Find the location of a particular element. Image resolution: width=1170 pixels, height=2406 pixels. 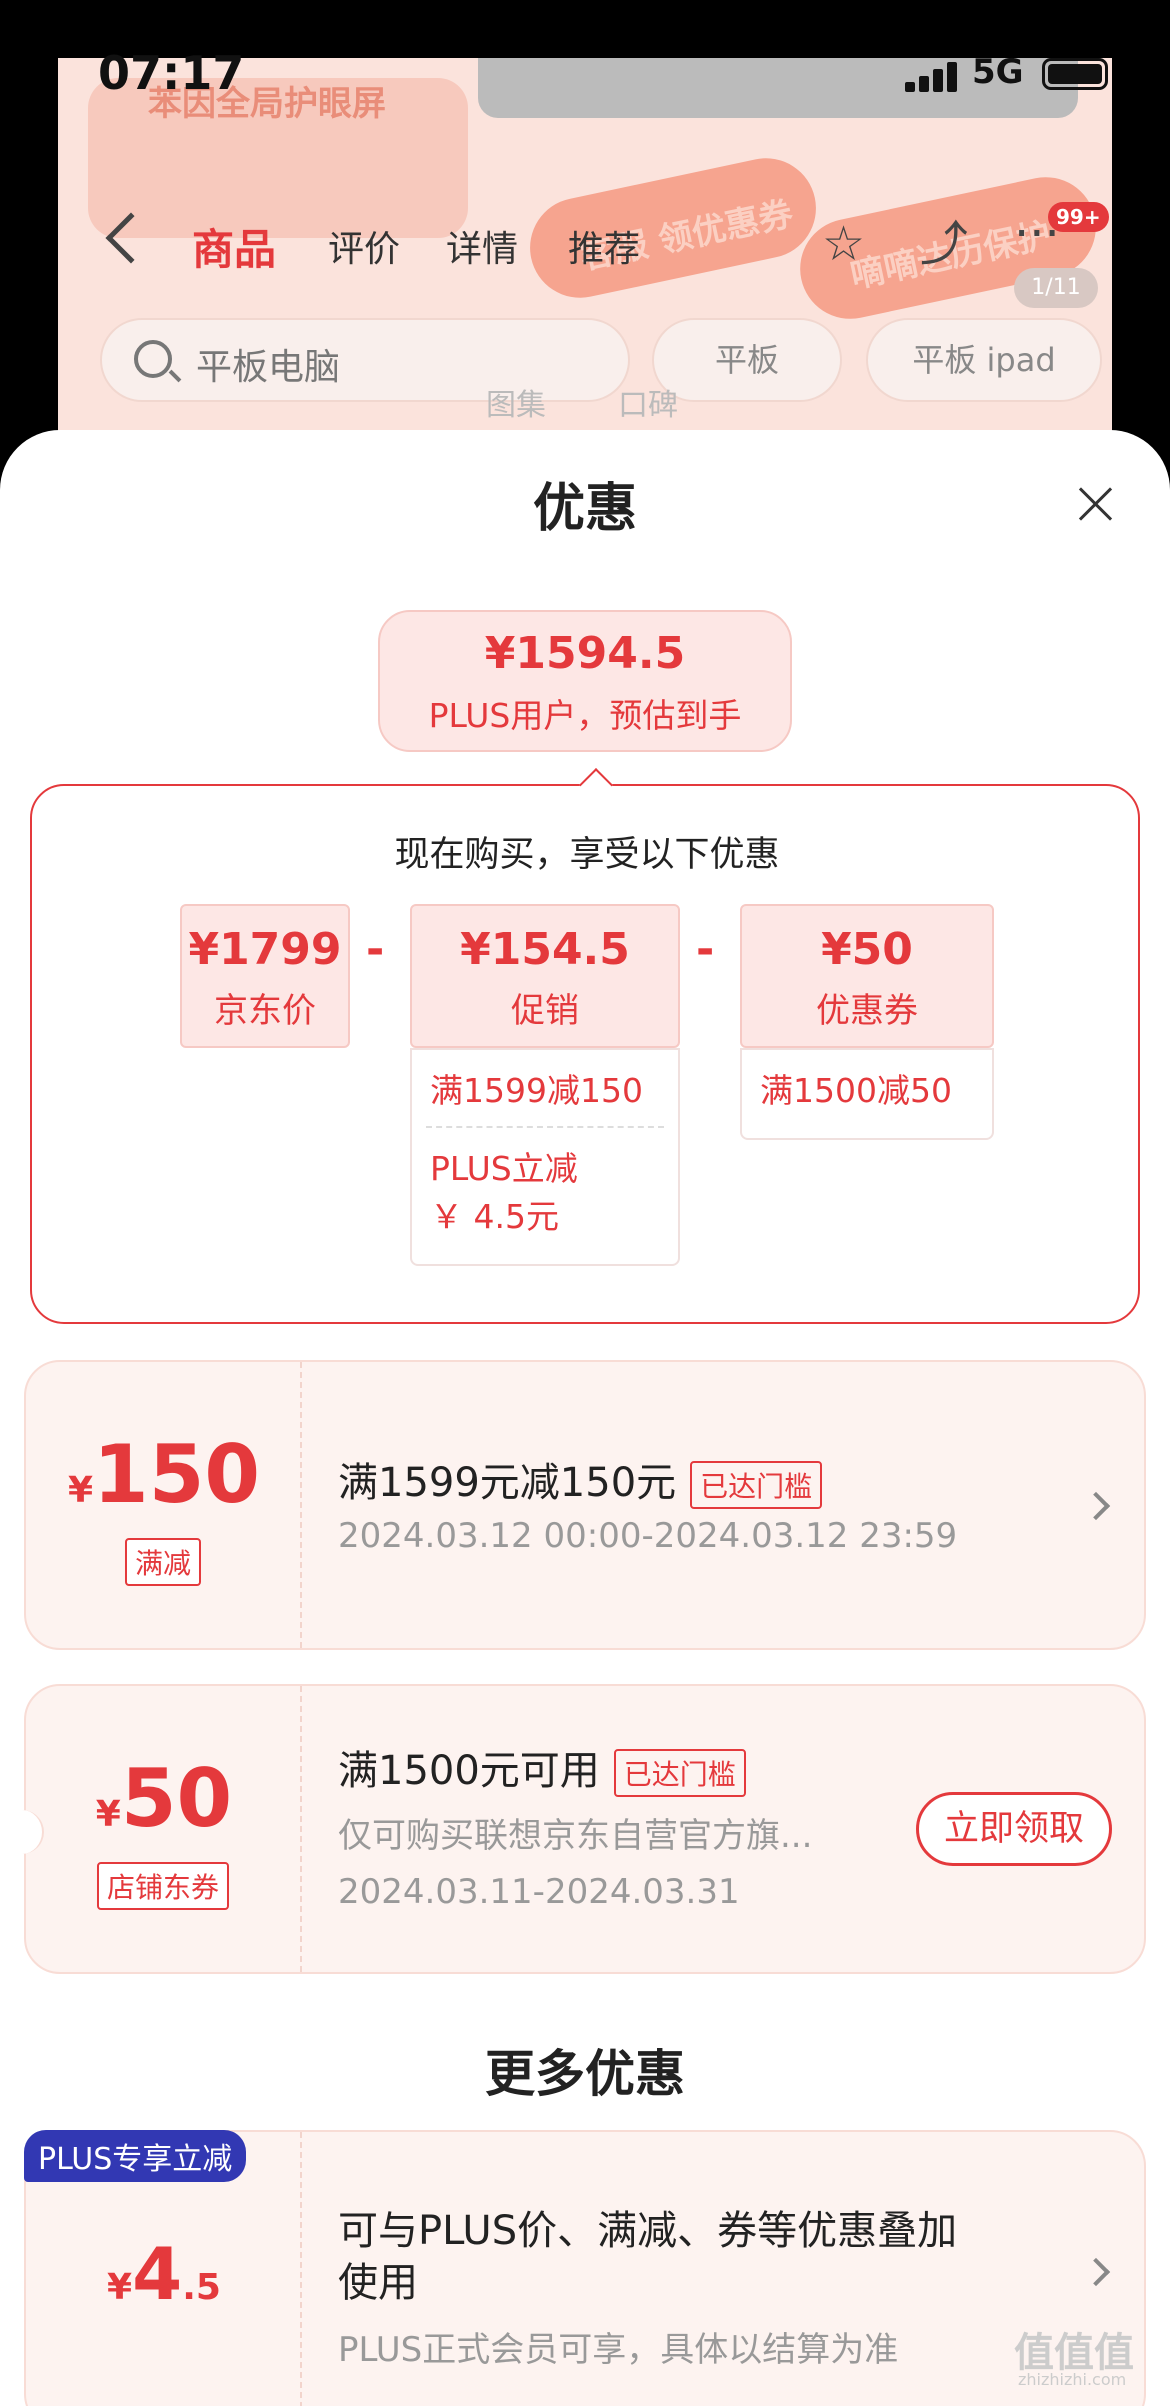

battery-icon is located at coordinates (1075, 74).